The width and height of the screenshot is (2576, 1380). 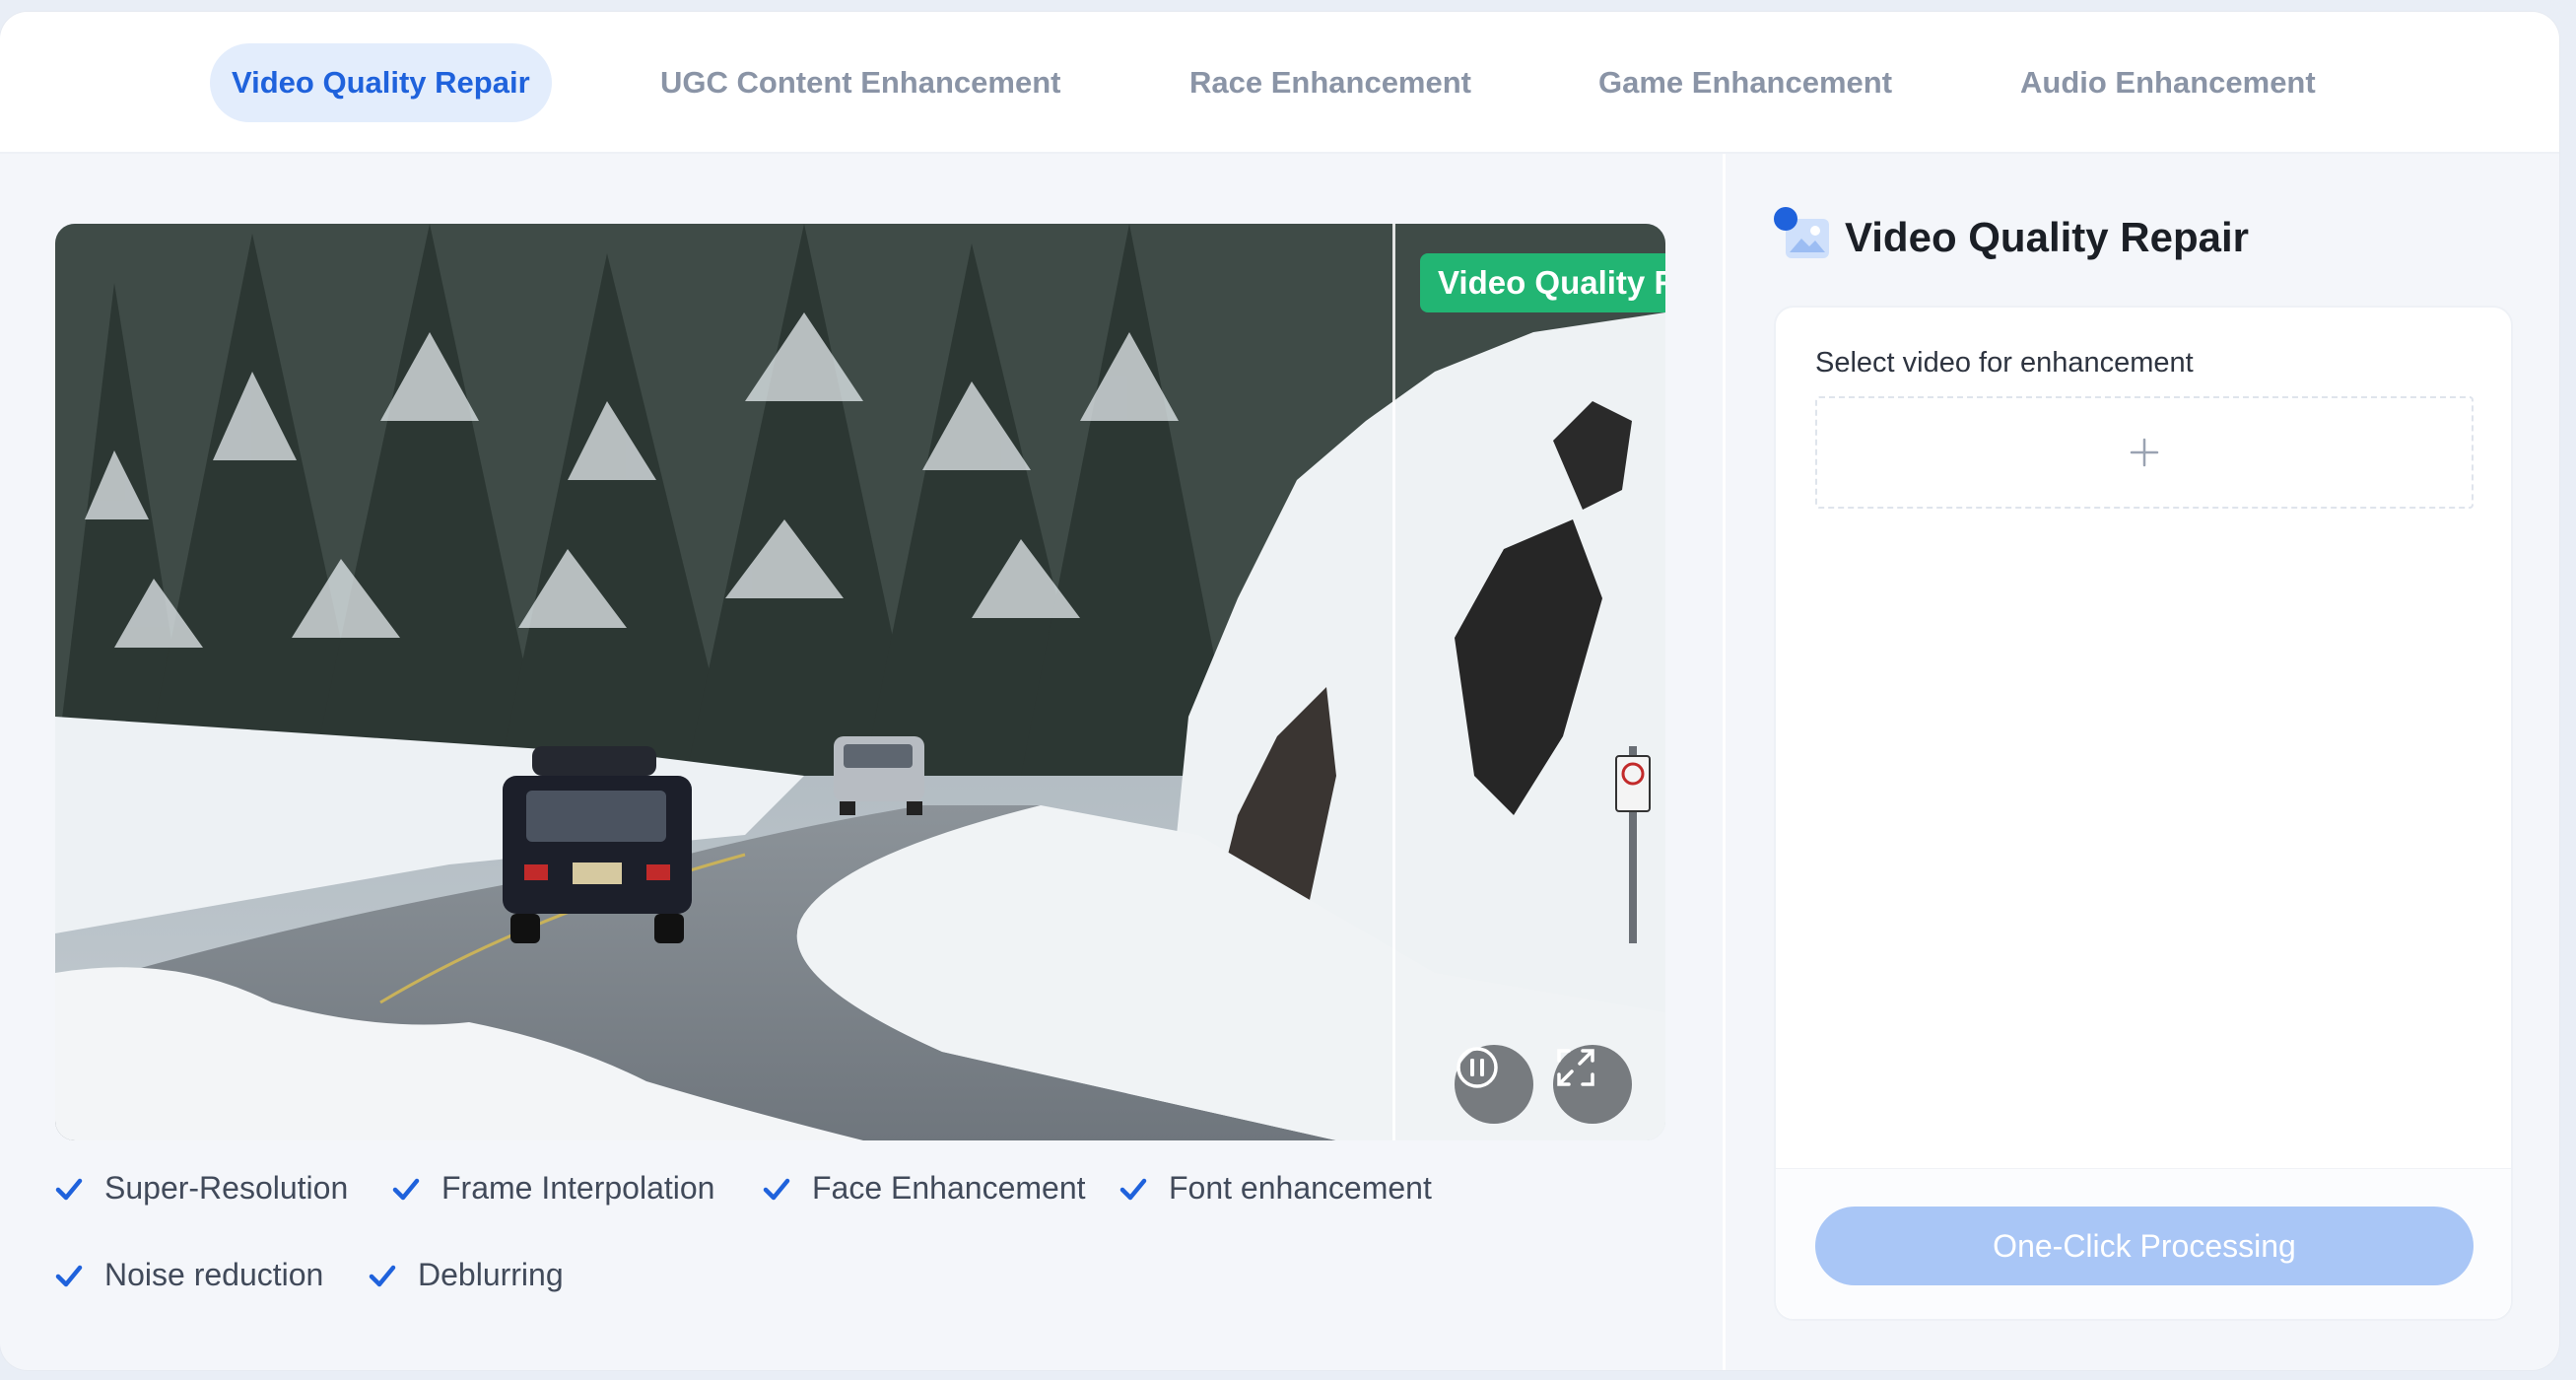 I want to click on one-click-processing-button: One-Click Processing, so click(x=2144, y=1246).